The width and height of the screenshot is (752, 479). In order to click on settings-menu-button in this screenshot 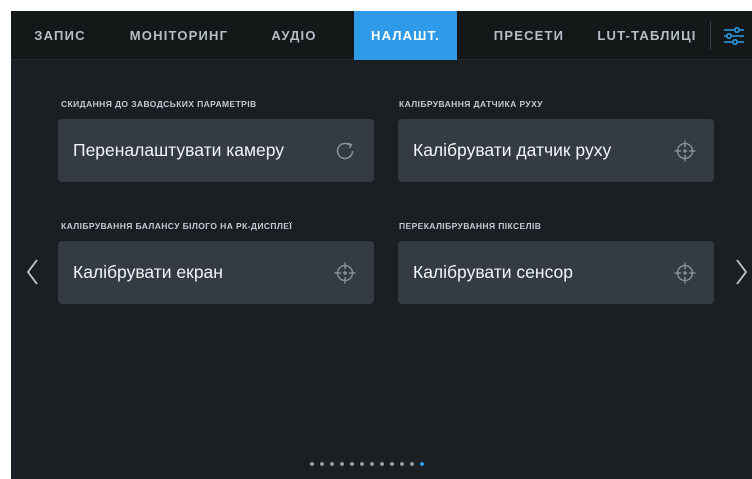, I will do `click(734, 35)`.